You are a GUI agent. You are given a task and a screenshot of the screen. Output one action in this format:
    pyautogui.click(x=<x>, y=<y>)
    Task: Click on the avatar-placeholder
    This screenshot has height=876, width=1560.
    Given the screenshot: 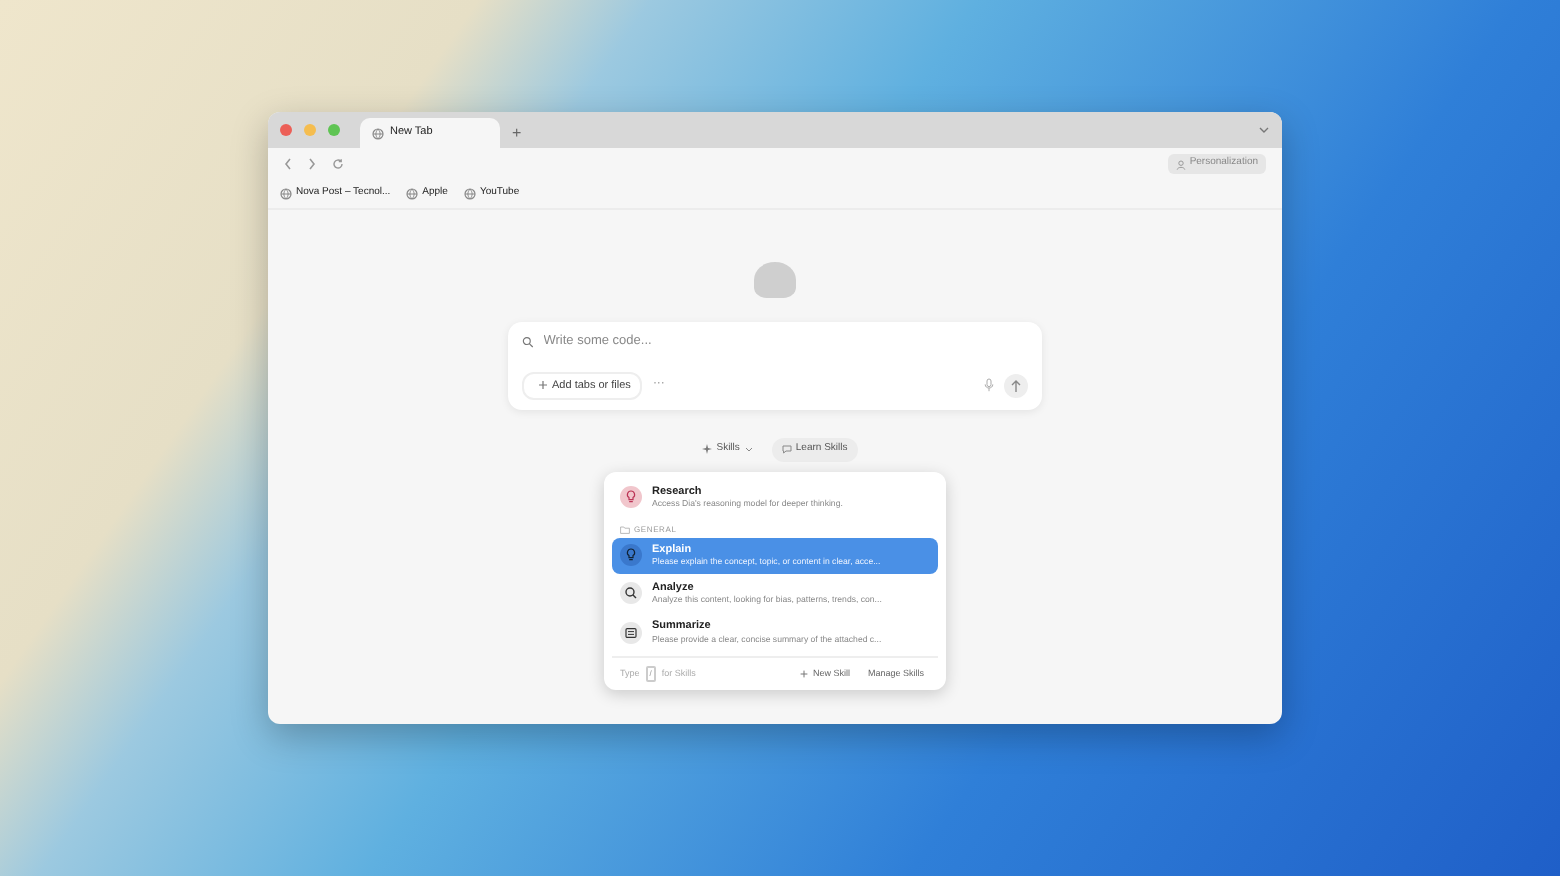 What is the action you would take?
    pyautogui.click(x=775, y=280)
    